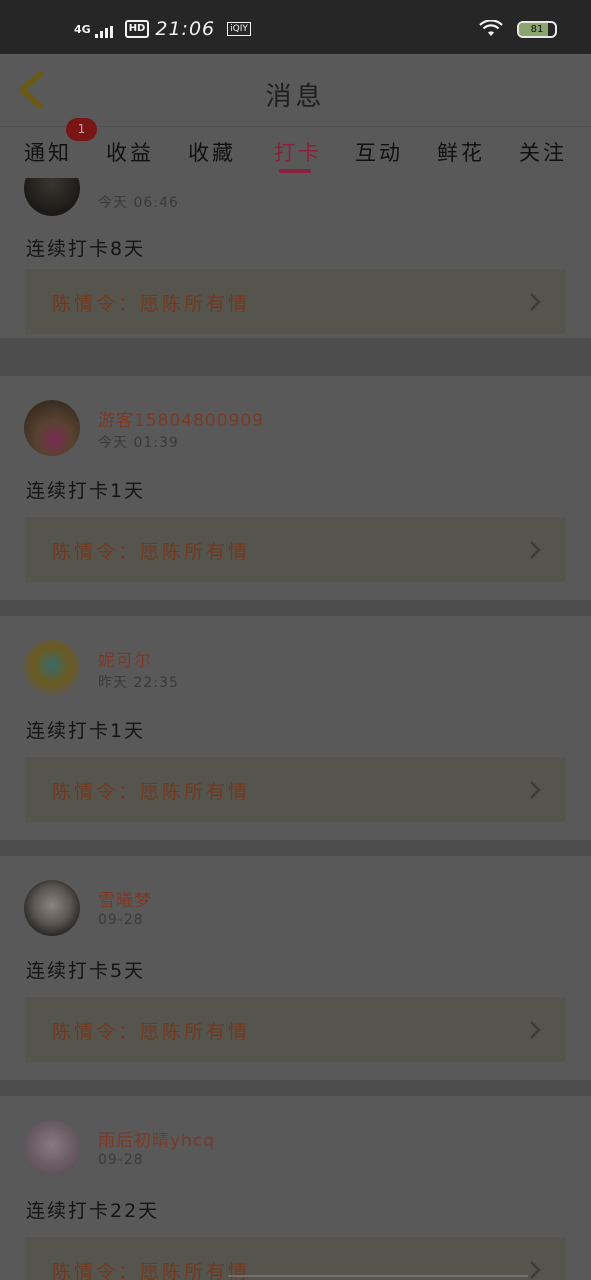 The image size is (591, 1280). Describe the element at coordinates (156, 1138) in the screenshot. I see `username: 雨后初晴yhcq` at that location.